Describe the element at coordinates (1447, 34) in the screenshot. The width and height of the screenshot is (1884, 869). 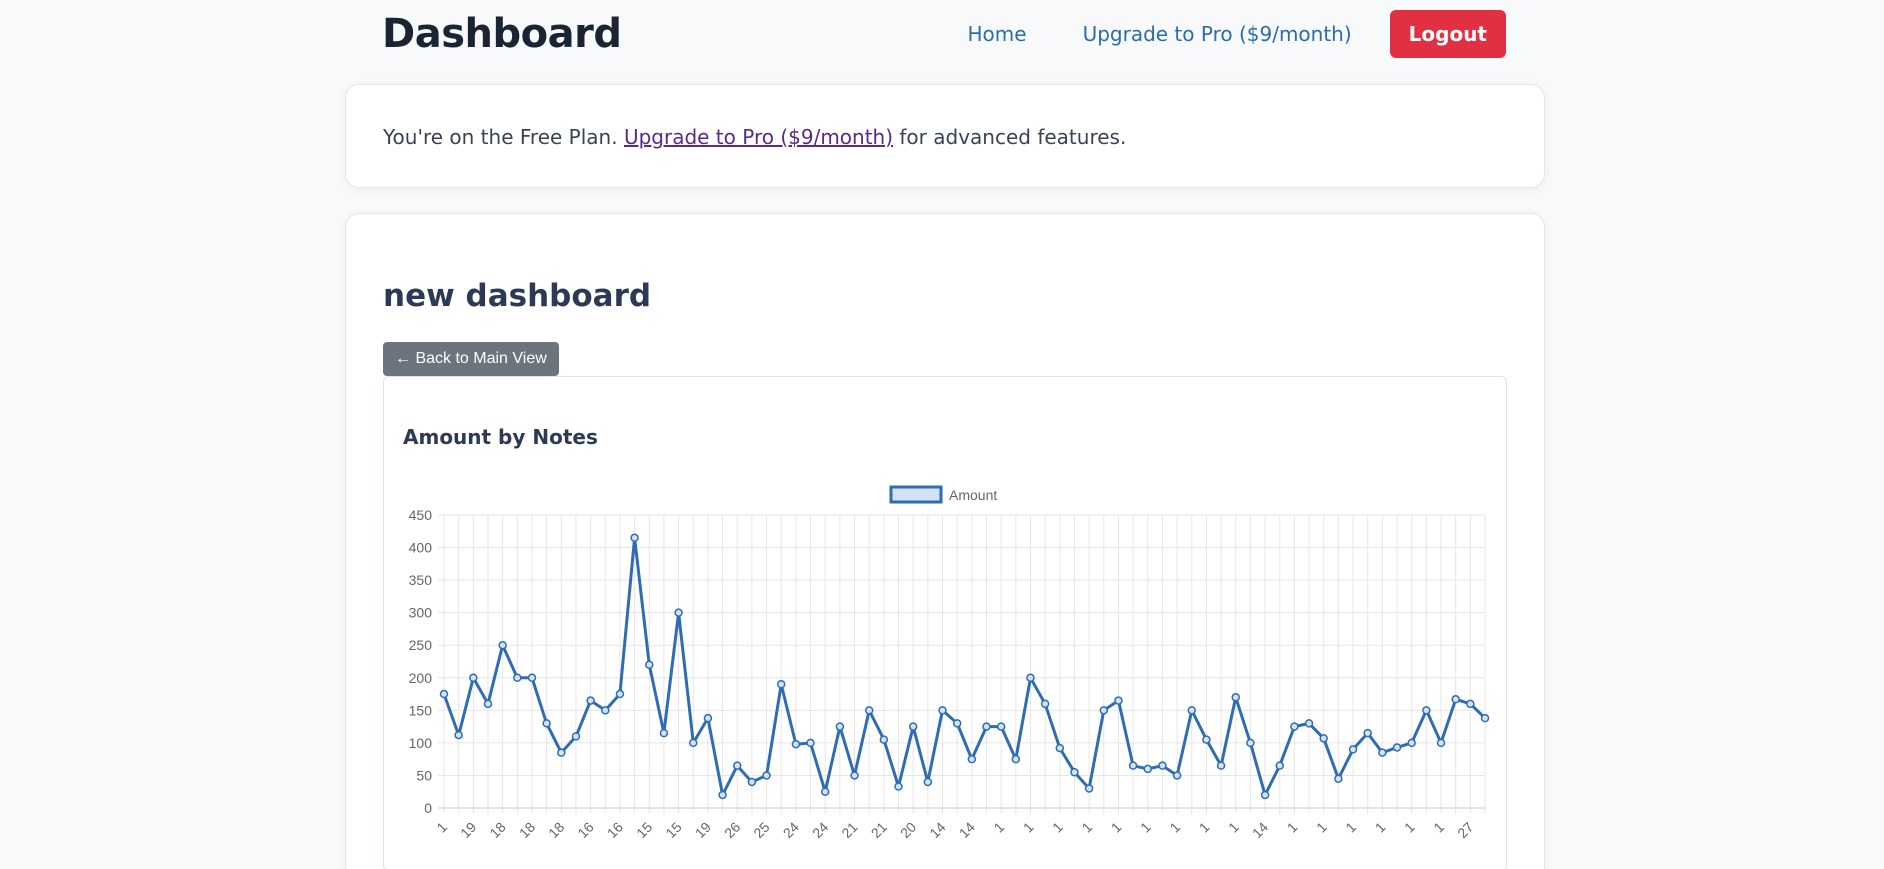
I see `logout-button: Logout` at that location.